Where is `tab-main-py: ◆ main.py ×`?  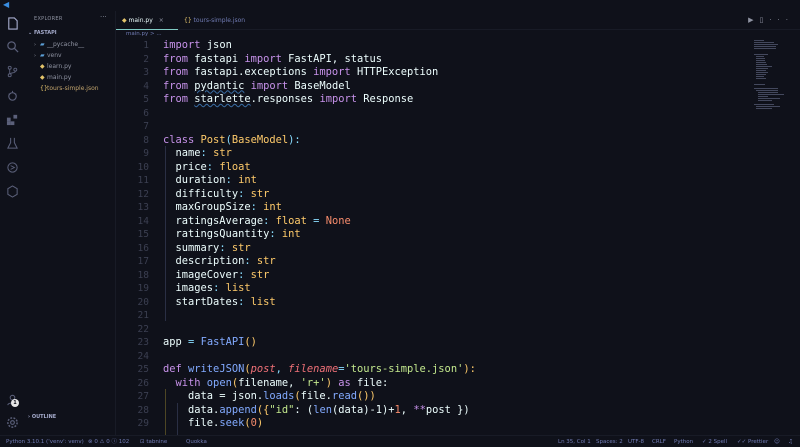
tab-main-py: ◆ main.py × is located at coordinates (147, 20).